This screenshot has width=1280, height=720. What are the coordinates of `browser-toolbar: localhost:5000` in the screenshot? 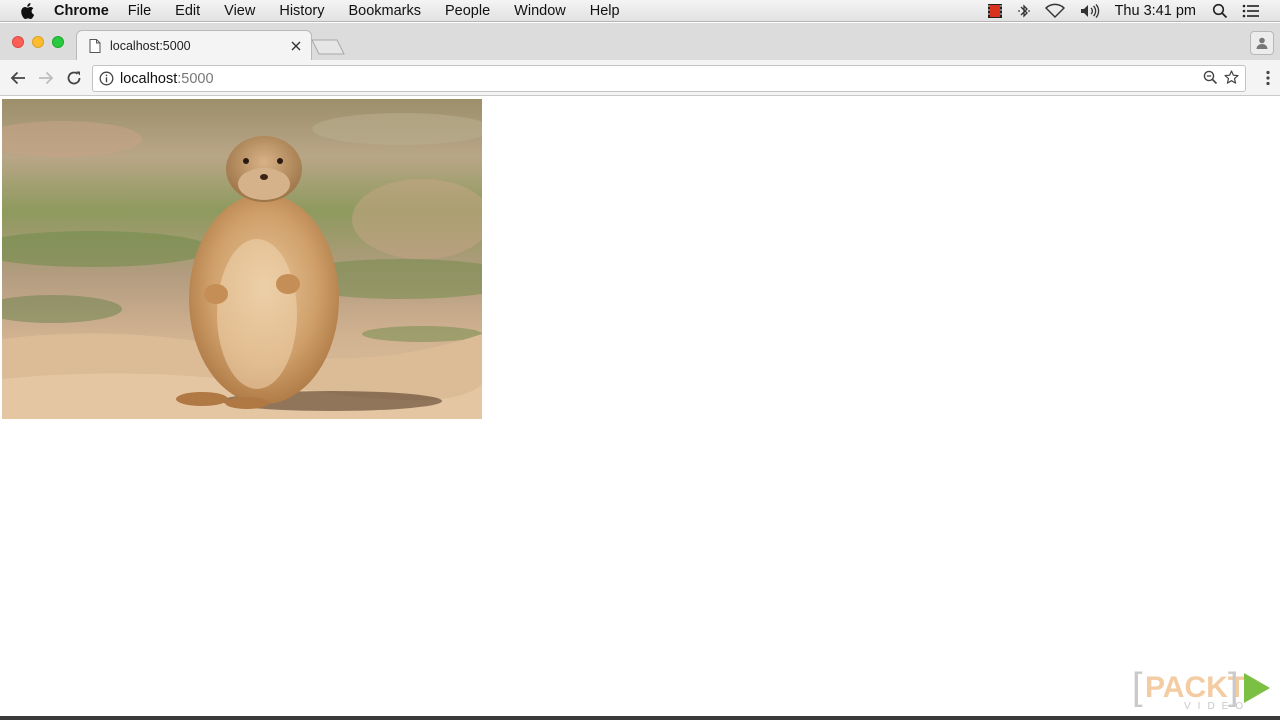 It's located at (640, 78).